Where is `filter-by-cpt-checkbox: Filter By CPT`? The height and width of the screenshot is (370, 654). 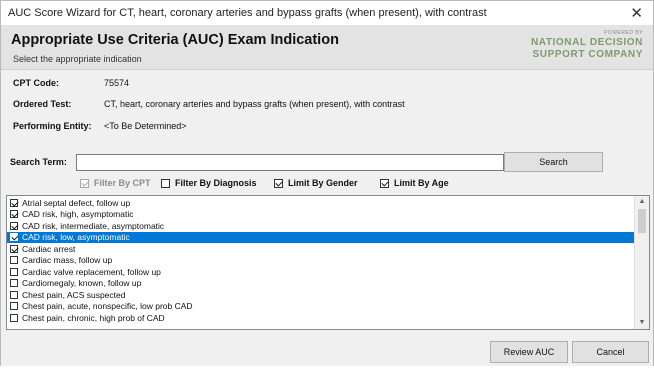
filter-by-cpt-checkbox: Filter By CPT is located at coordinates (115, 183).